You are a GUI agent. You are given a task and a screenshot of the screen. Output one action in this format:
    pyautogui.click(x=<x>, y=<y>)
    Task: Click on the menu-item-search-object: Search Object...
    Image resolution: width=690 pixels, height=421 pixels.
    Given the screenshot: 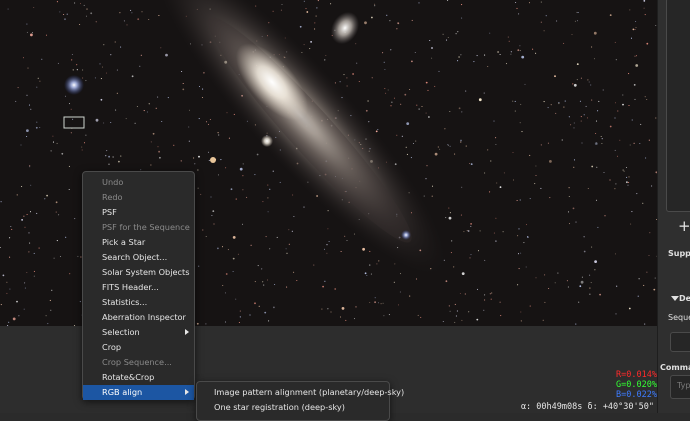 What is the action you would take?
    pyautogui.click(x=138, y=257)
    